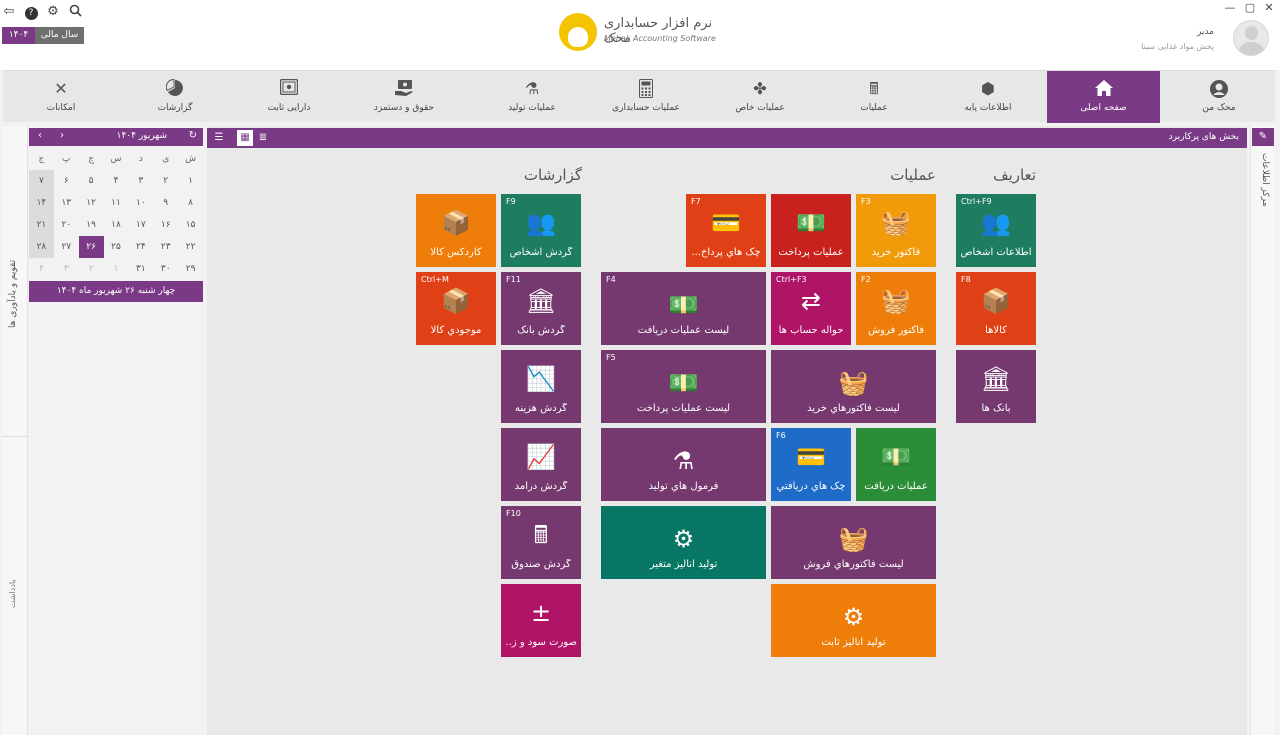 This screenshot has height=735, width=1280. Describe the element at coordinates (61, 97) in the screenshot. I see `tab-facilities: ✕ امکانات` at that location.